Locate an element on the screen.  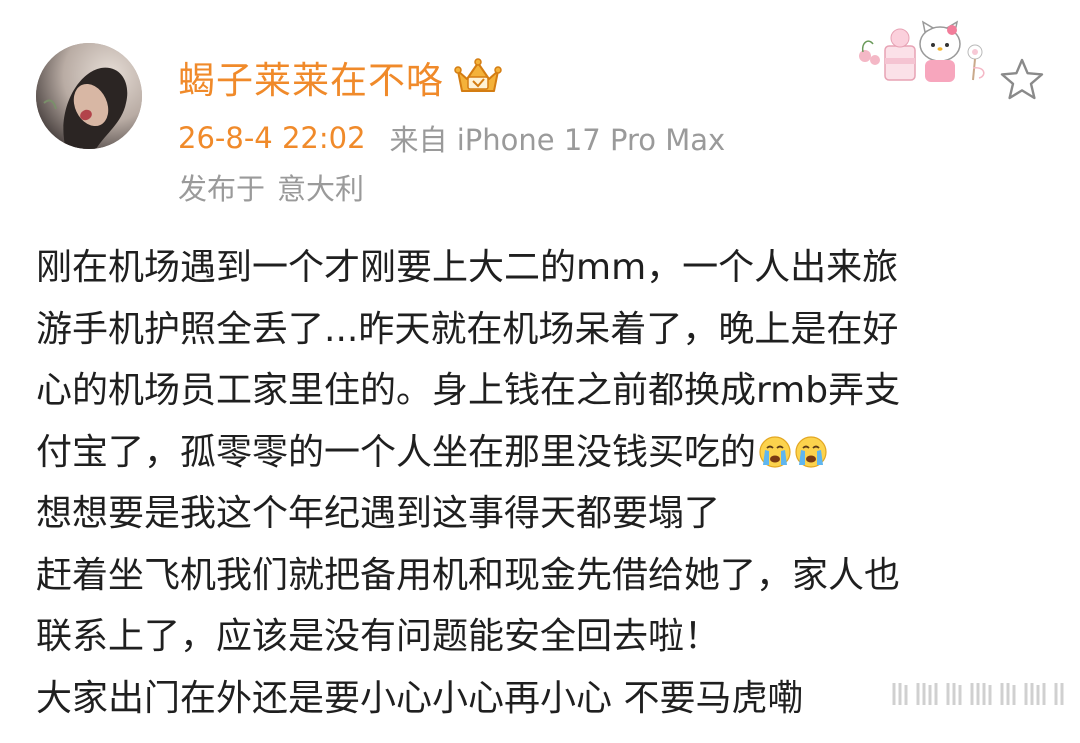
username-row: 蝎子莱莱在不咯 is located at coordinates (340, 77).